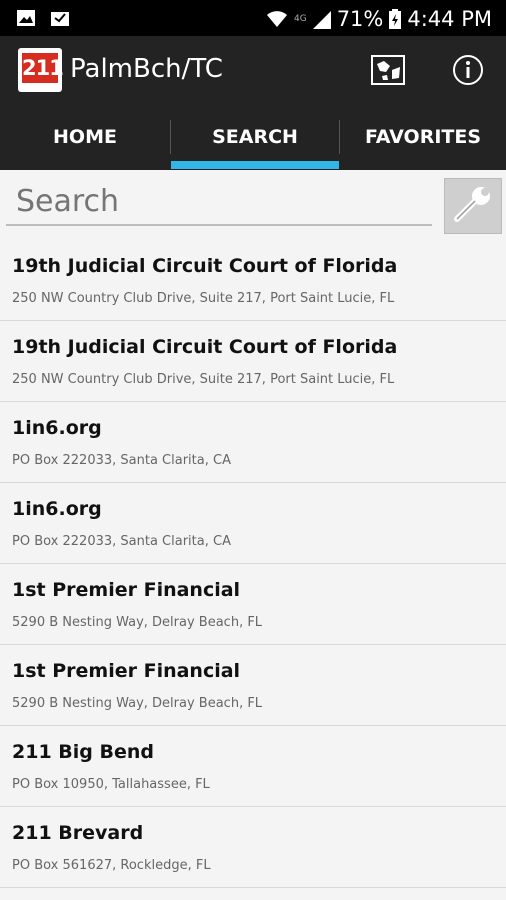 Image resolution: width=506 pixels, height=900 pixels. I want to click on image-notification-icon, so click(26, 18).